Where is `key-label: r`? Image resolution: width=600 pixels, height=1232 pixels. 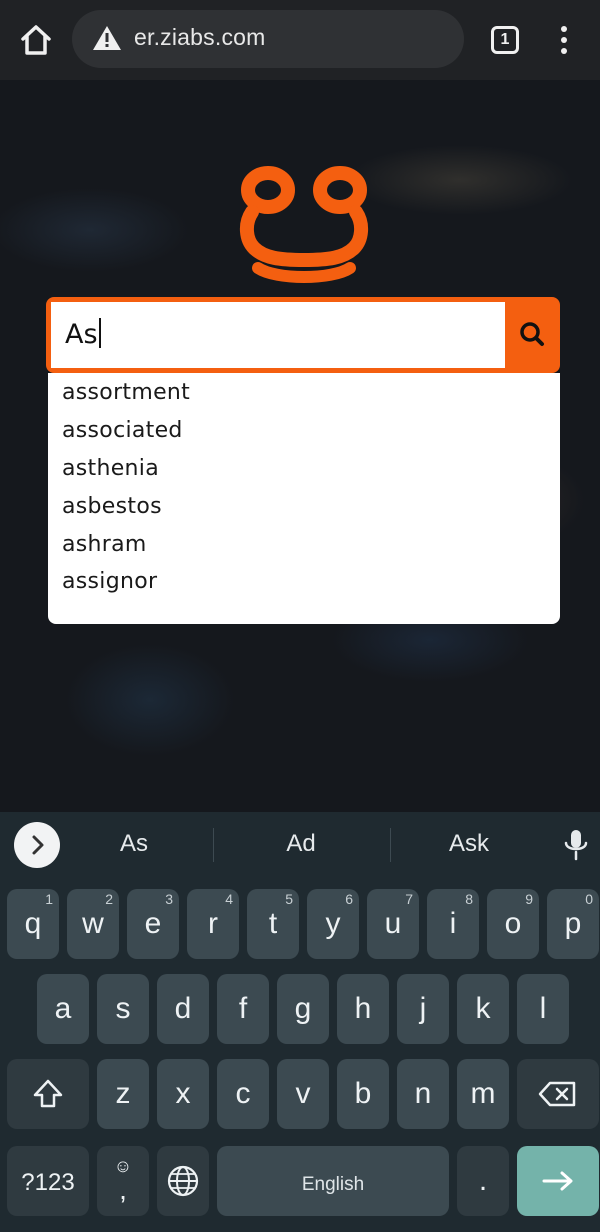
key-label: r is located at coordinates (213, 923).